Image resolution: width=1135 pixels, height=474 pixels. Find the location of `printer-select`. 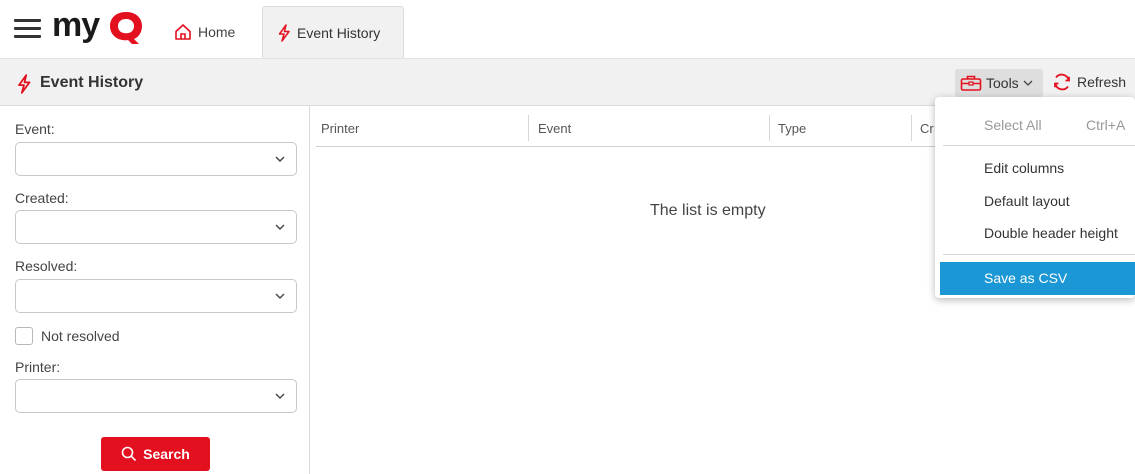

printer-select is located at coordinates (156, 396).